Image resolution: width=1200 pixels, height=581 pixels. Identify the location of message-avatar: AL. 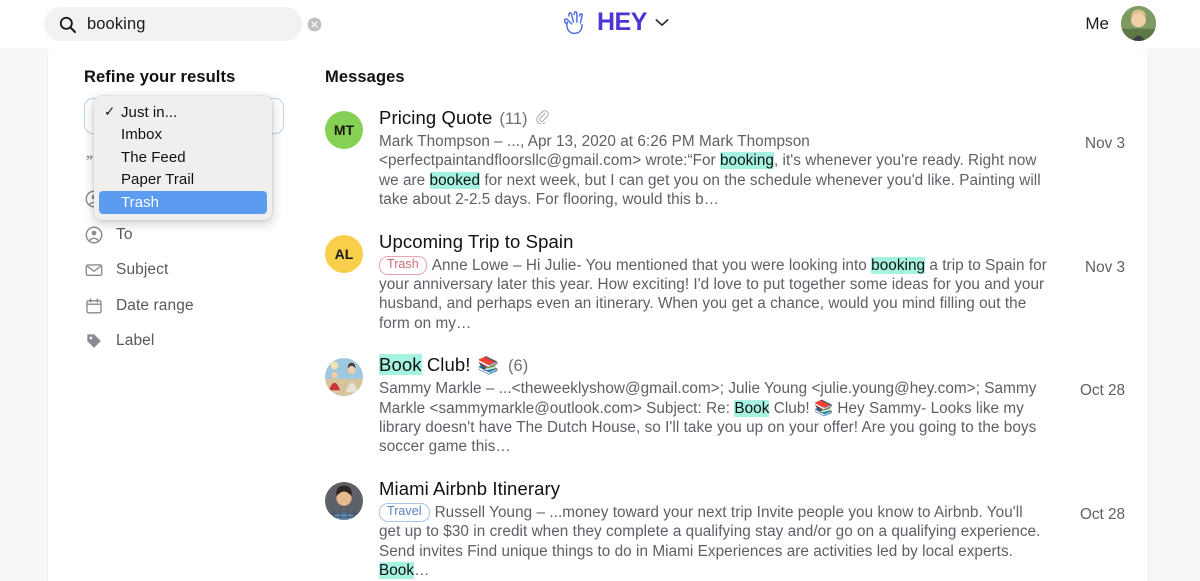
(344, 253).